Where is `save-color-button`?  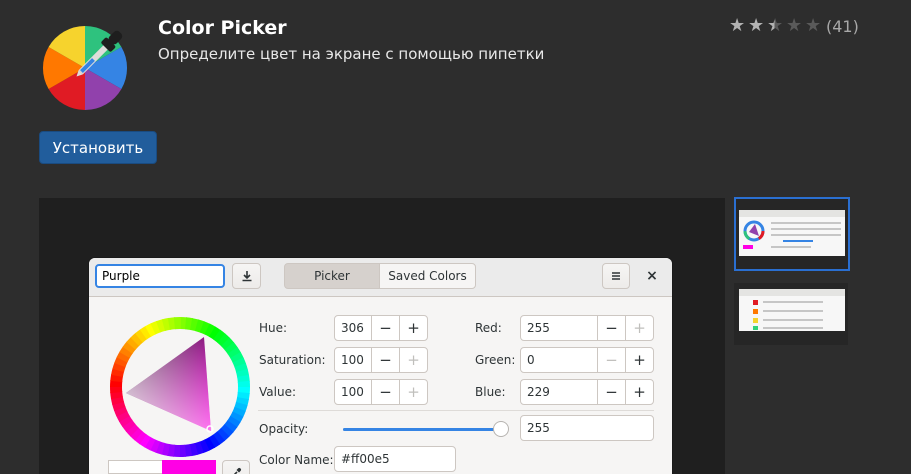
save-color-button is located at coordinates (246, 276).